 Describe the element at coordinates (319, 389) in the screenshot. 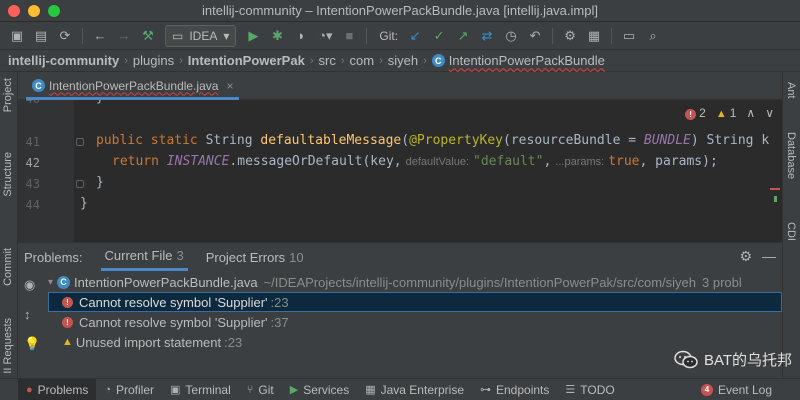

I see `tool-services: ▶ Services` at that location.